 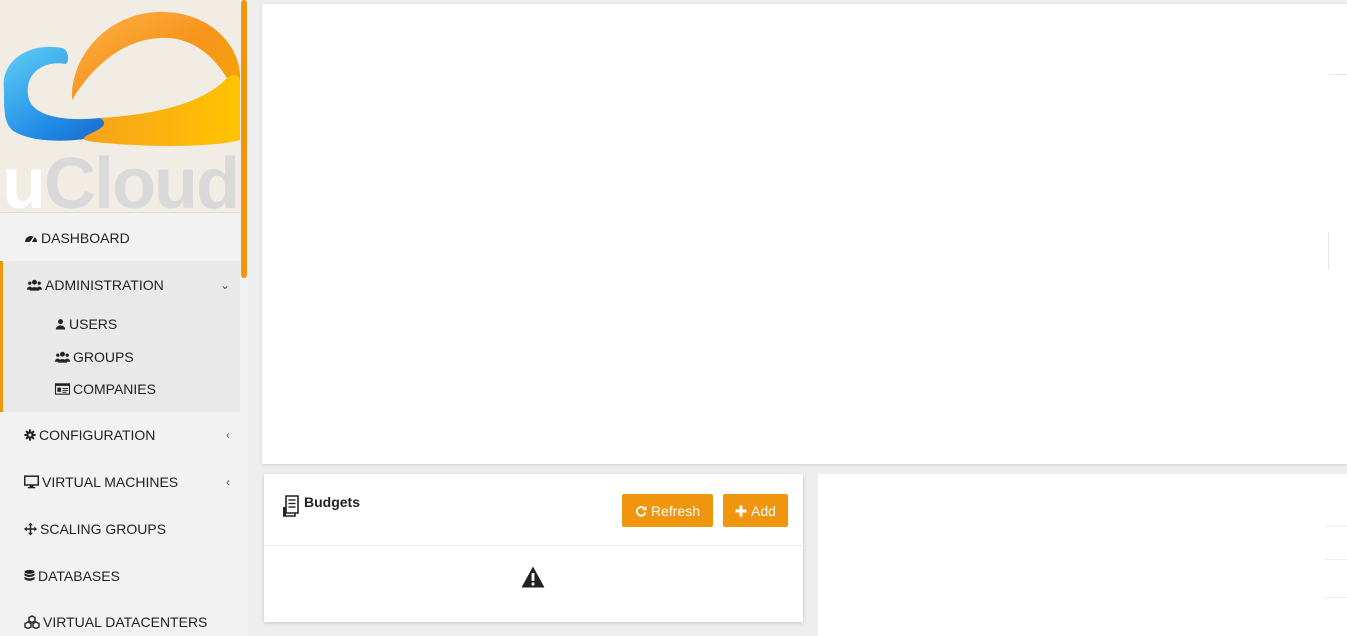 I want to click on tachometer-icon, so click(x=31, y=239).